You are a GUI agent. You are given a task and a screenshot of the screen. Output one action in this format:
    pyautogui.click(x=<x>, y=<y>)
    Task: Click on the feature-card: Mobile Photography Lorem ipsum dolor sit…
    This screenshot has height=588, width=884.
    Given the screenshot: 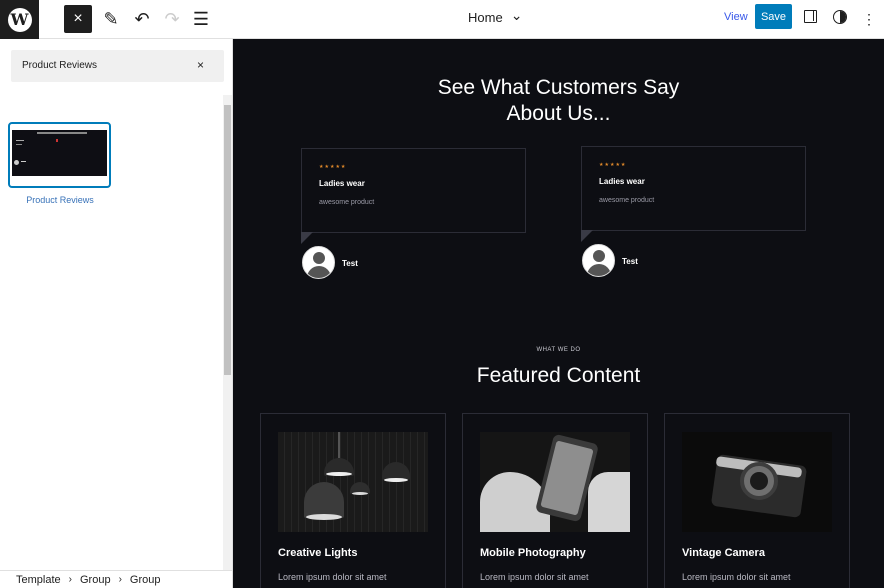 What is the action you would take?
    pyautogui.click(x=555, y=500)
    